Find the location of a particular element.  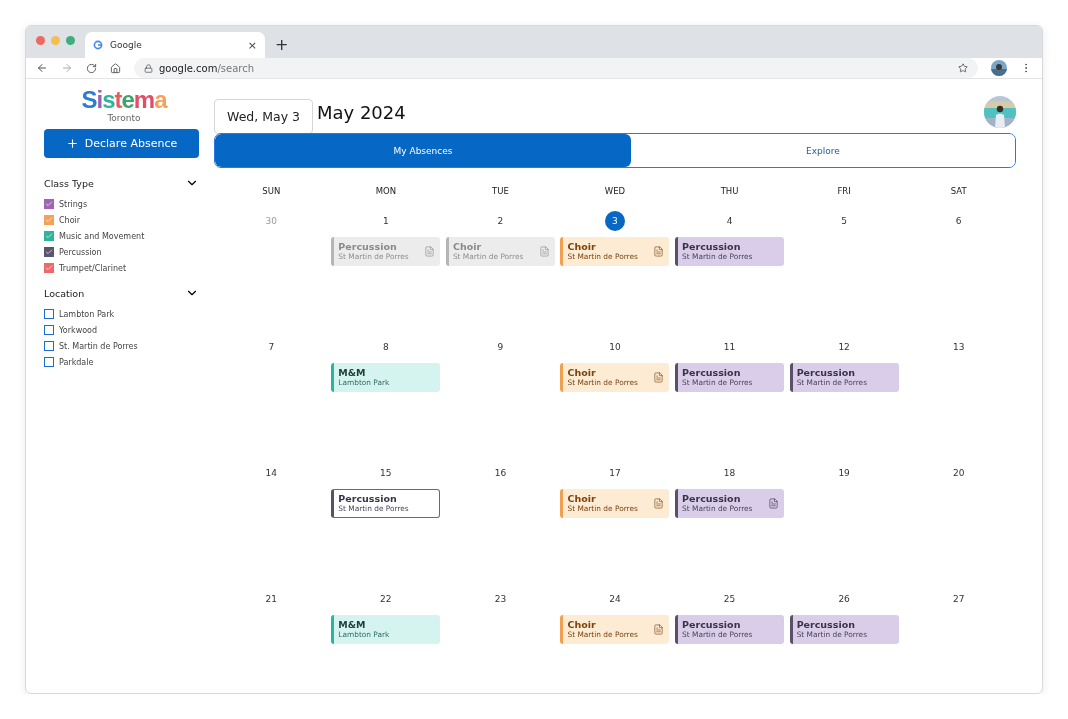

date-number: 15 is located at coordinates (385, 473).